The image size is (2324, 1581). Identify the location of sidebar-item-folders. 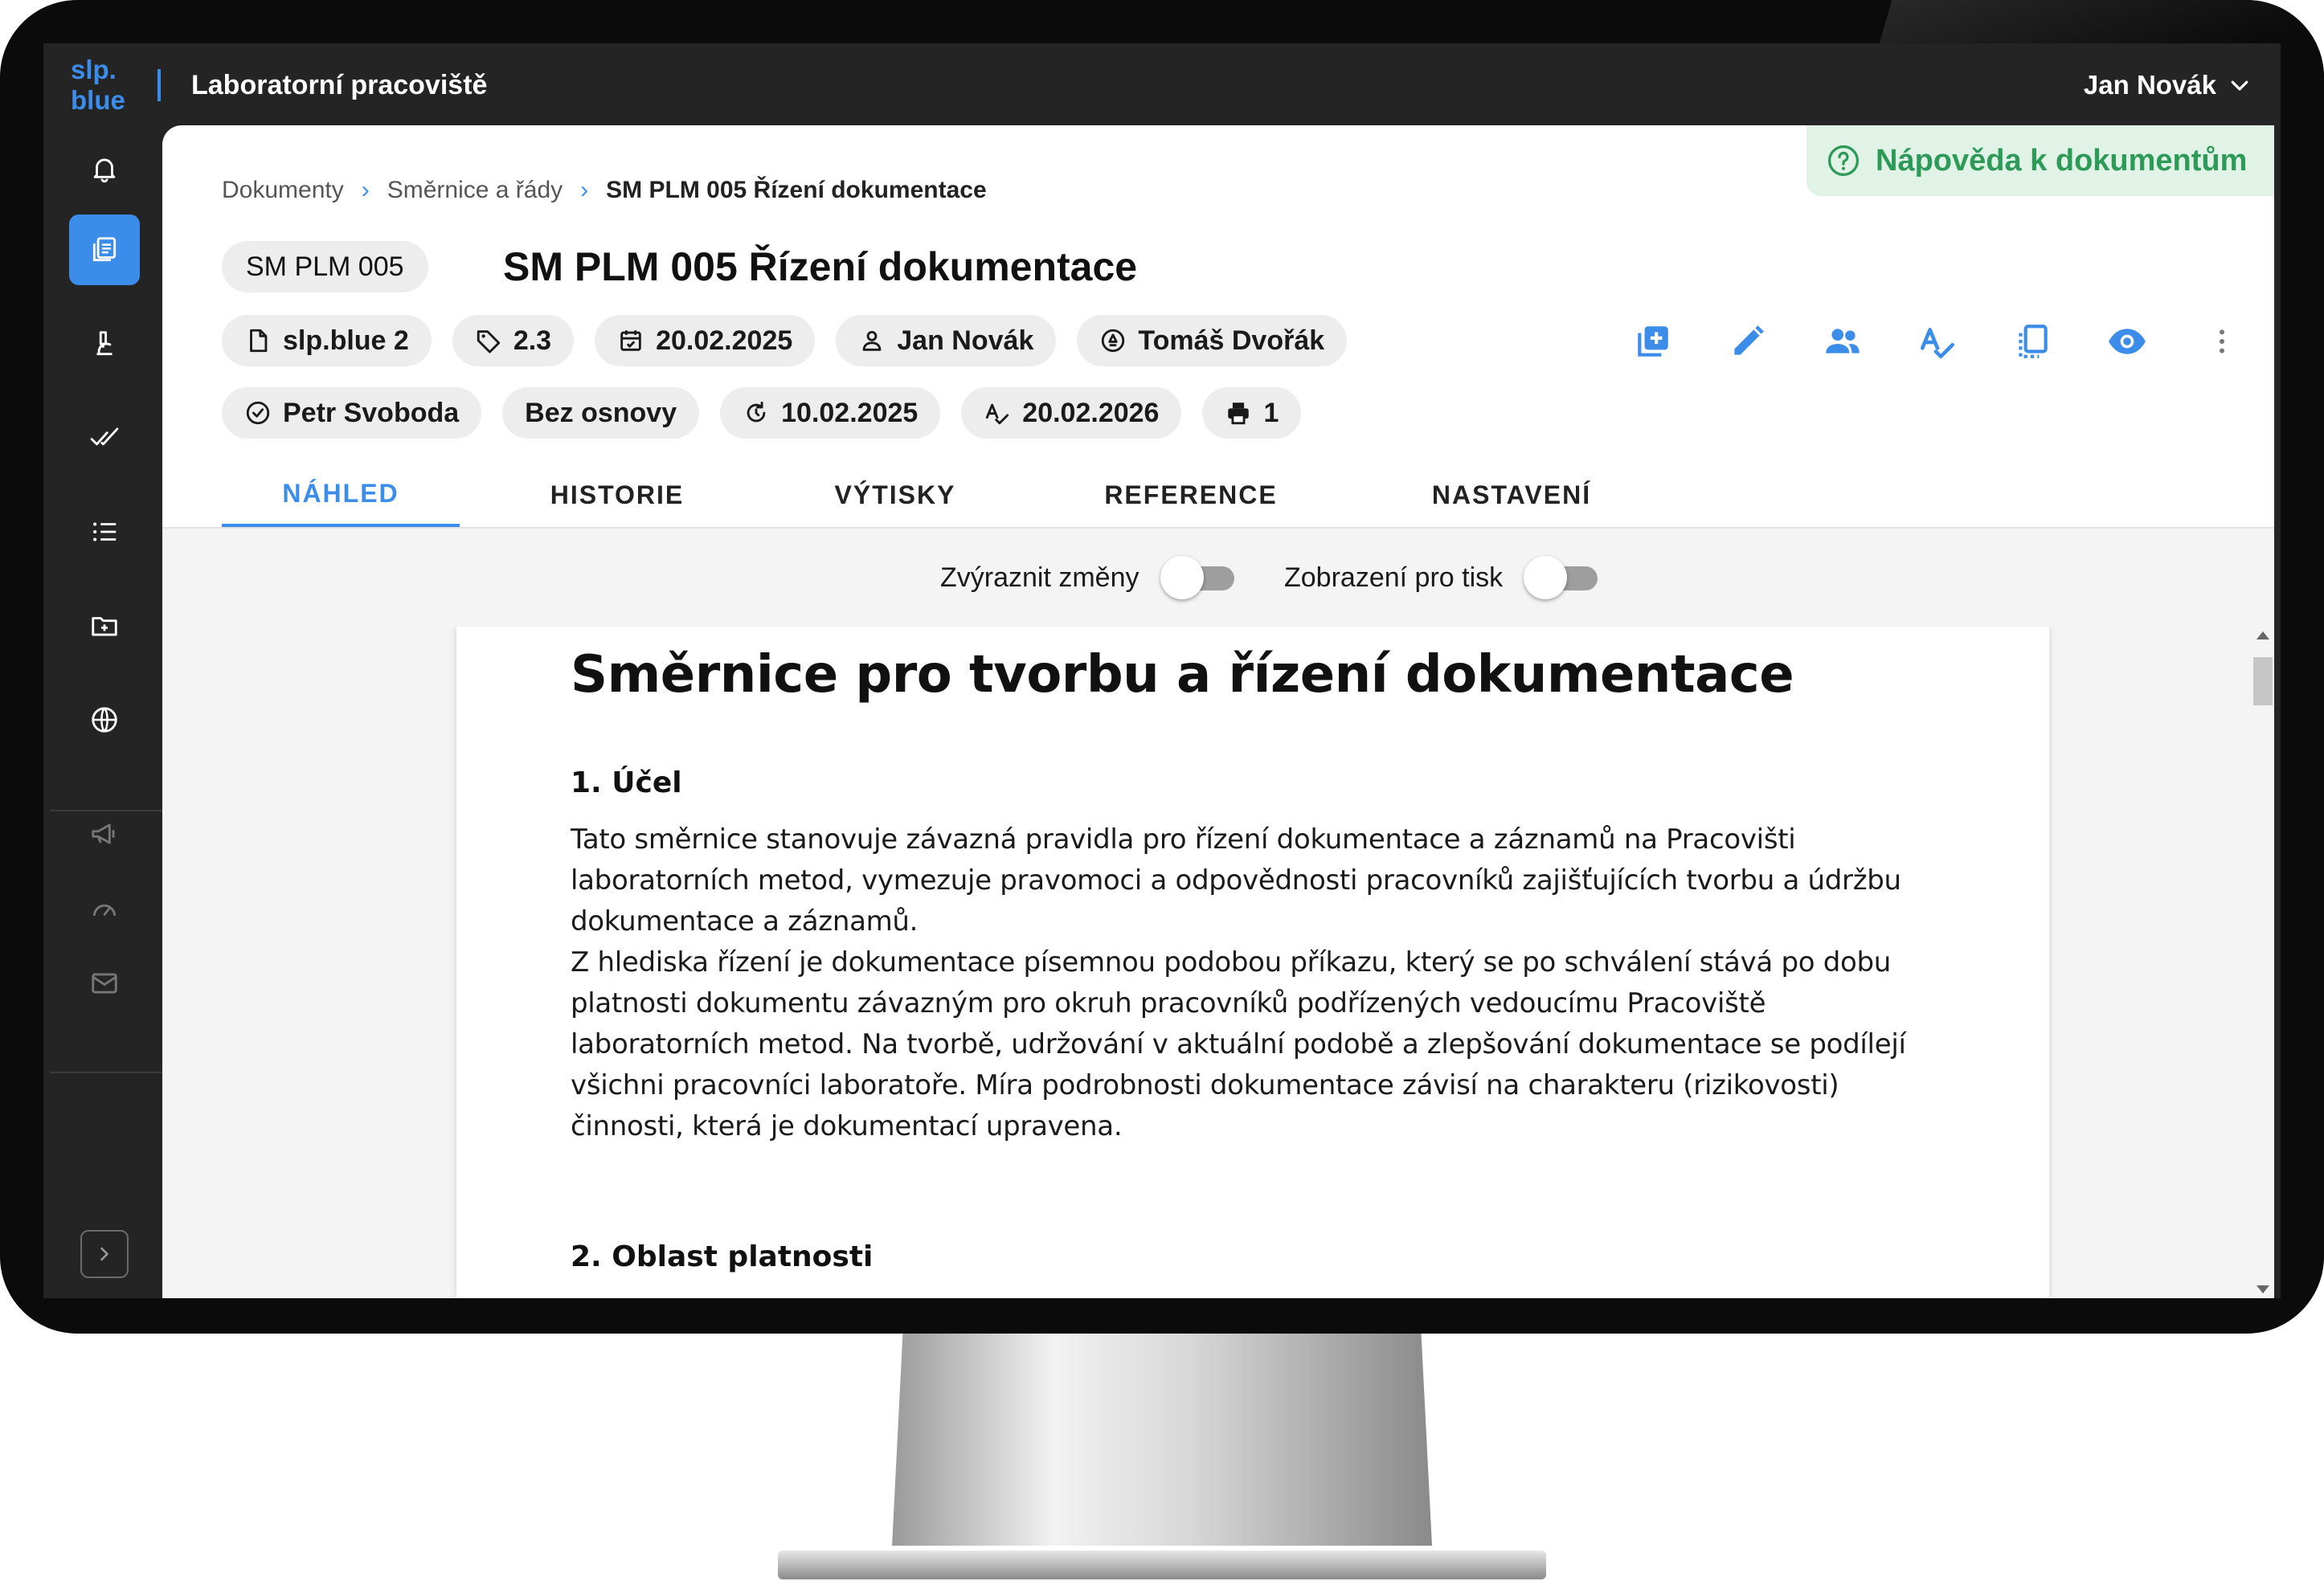
(105, 625).